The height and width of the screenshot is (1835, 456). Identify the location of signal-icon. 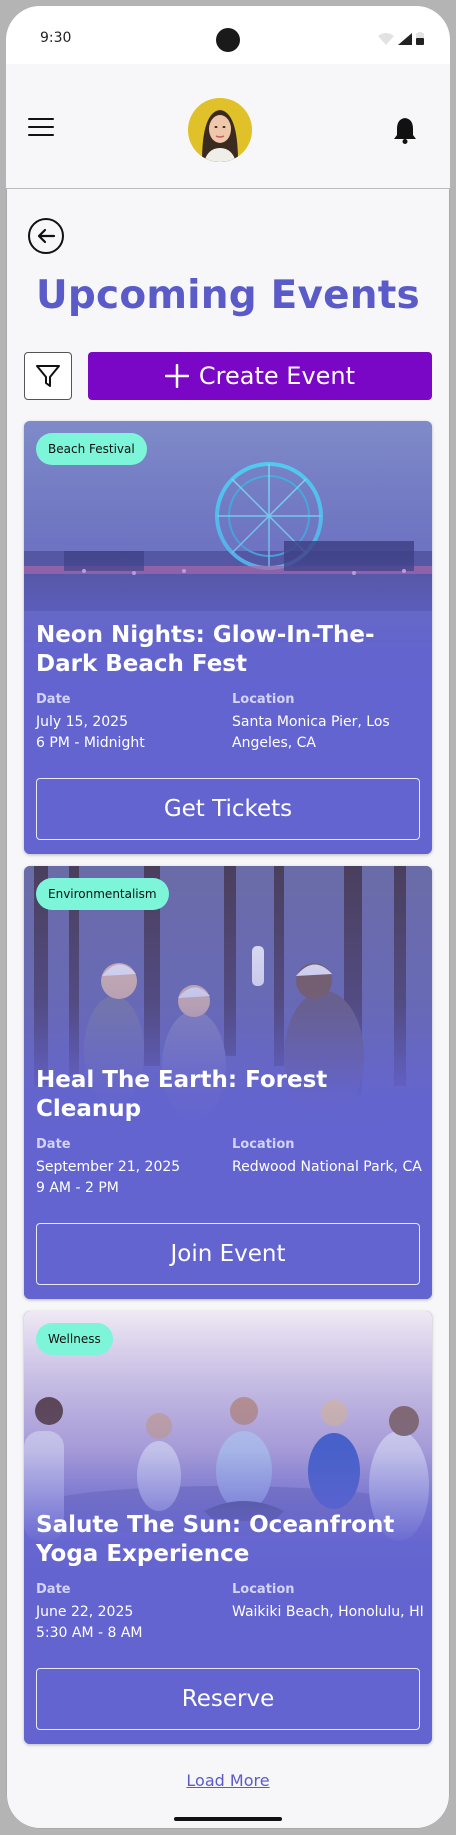
(405, 38).